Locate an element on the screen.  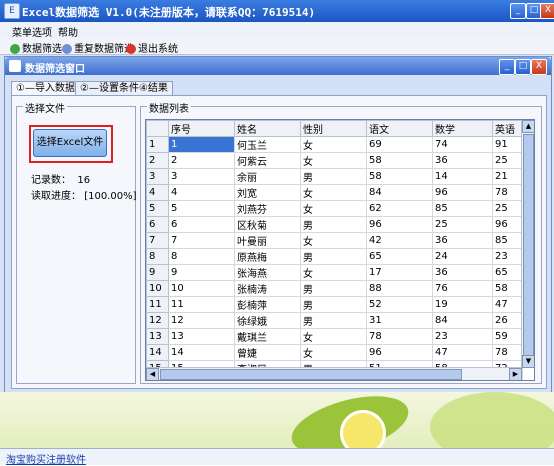
table-cell: 1 is located at coordinates (201, 144).